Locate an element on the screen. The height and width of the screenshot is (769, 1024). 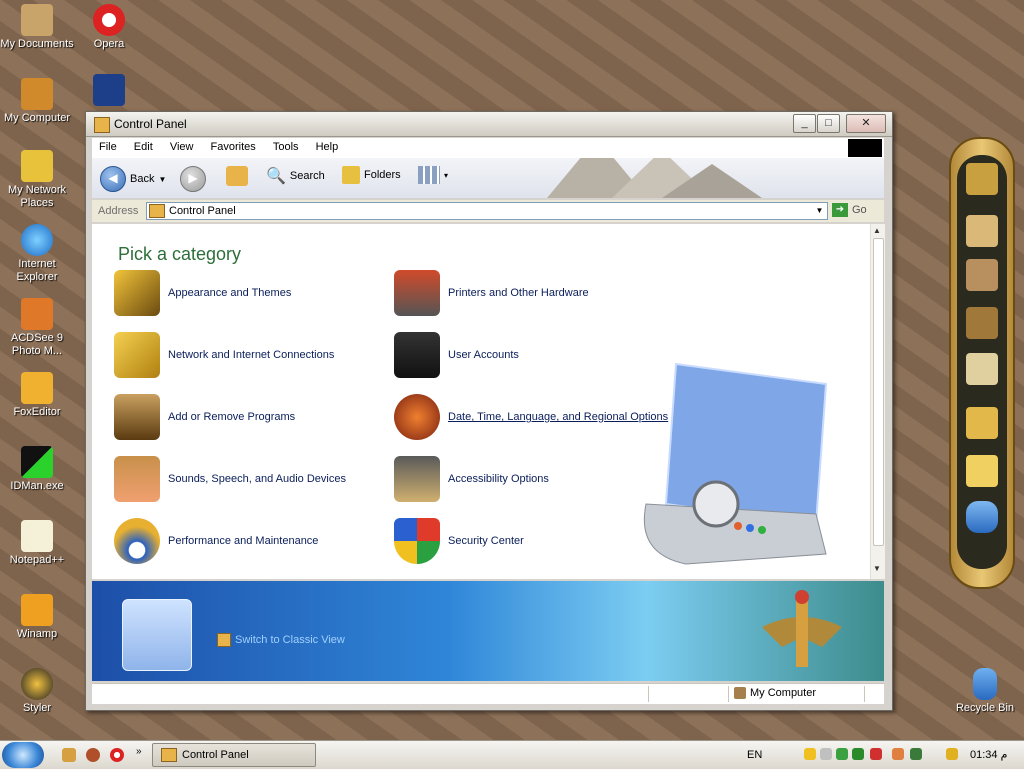
bottom-banner: Switch to Classic View is located at coordinates (488, 631).